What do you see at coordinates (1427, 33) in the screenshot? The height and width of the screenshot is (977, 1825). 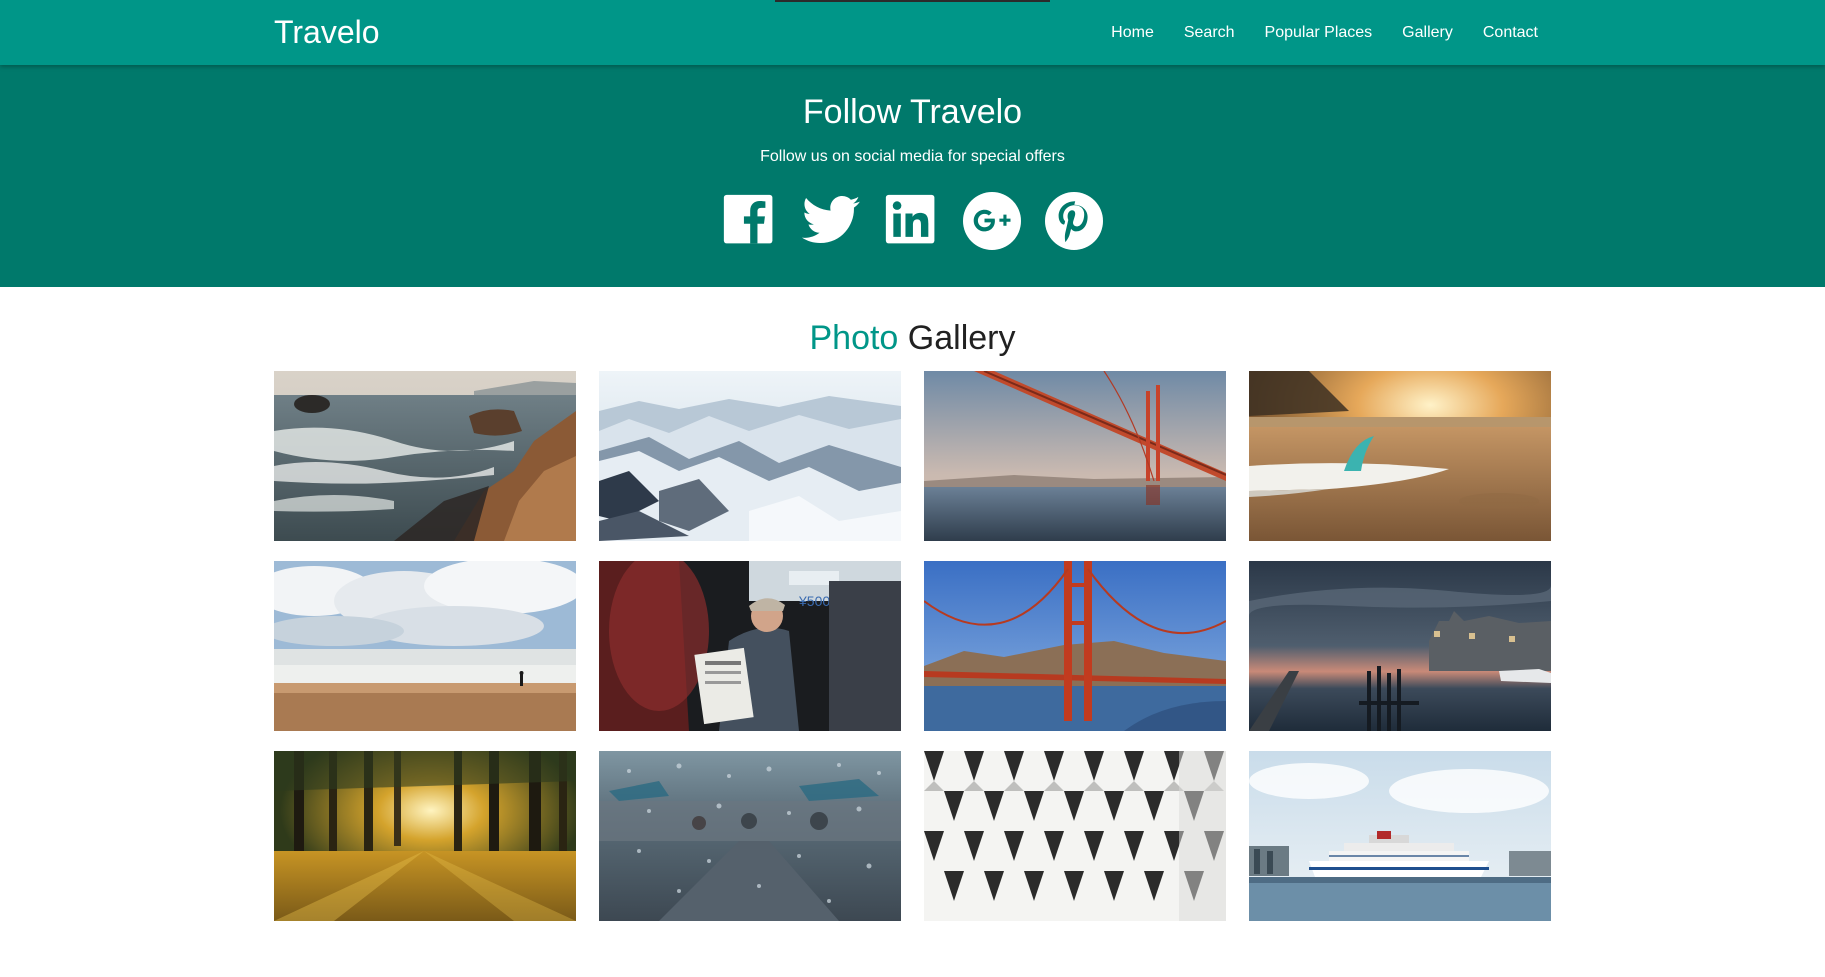 I see `nav-link-gallery: Gallery` at bounding box center [1427, 33].